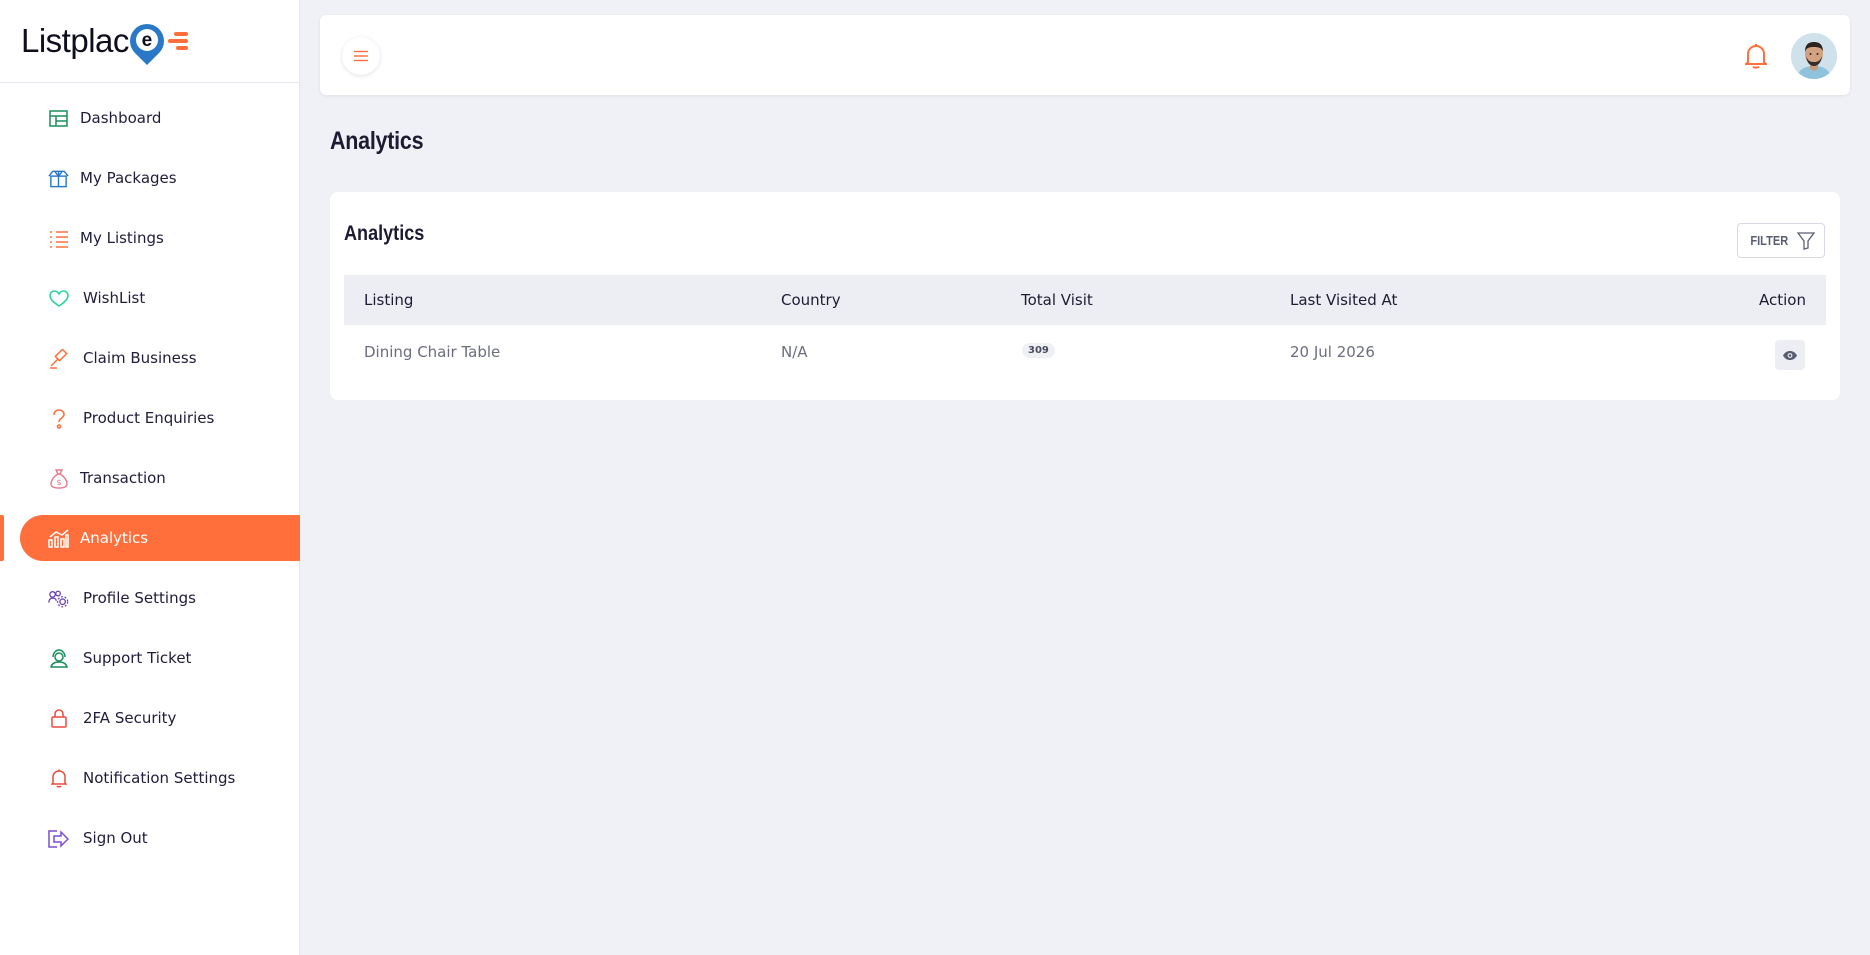  I want to click on user-gear-icon, so click(58, 598).